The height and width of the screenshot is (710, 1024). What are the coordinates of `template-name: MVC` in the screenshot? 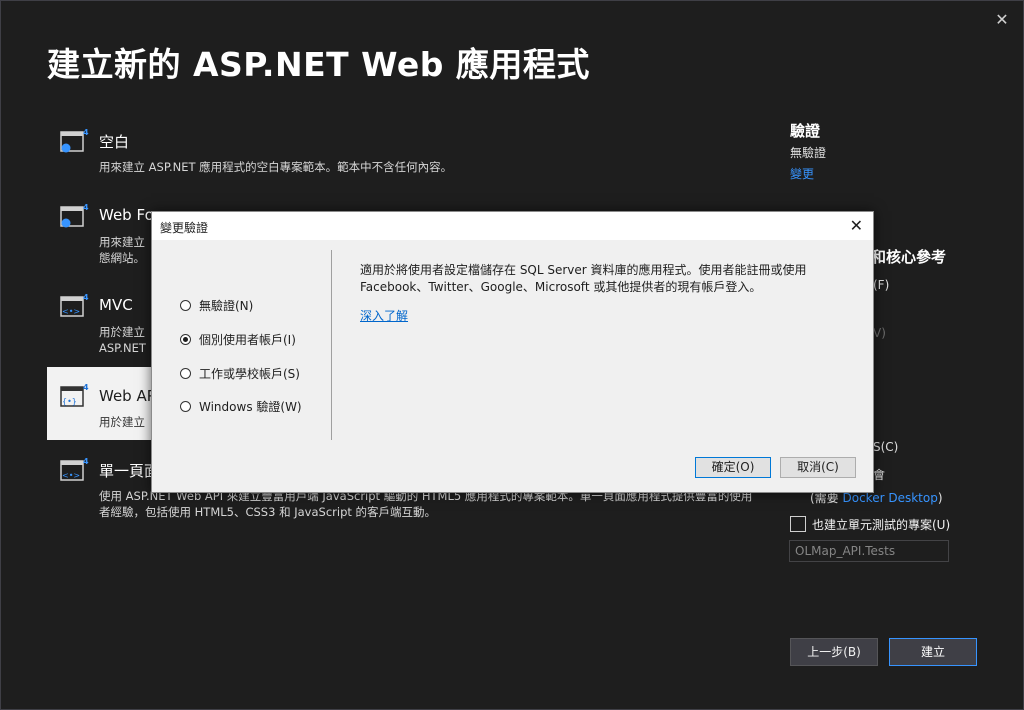 It's located at (116, 305).